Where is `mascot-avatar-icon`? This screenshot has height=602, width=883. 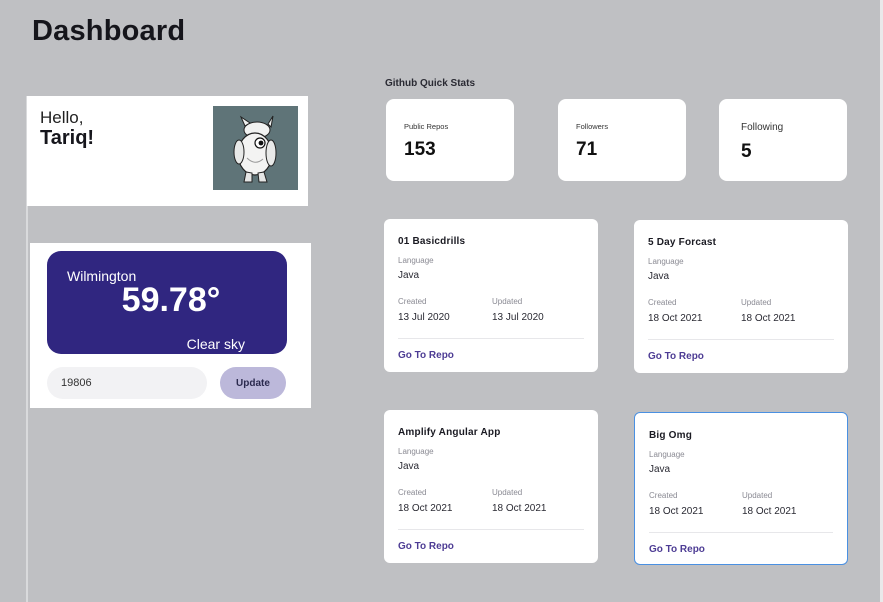 mascot-avatar-icon is located at coordinates (255, 148).